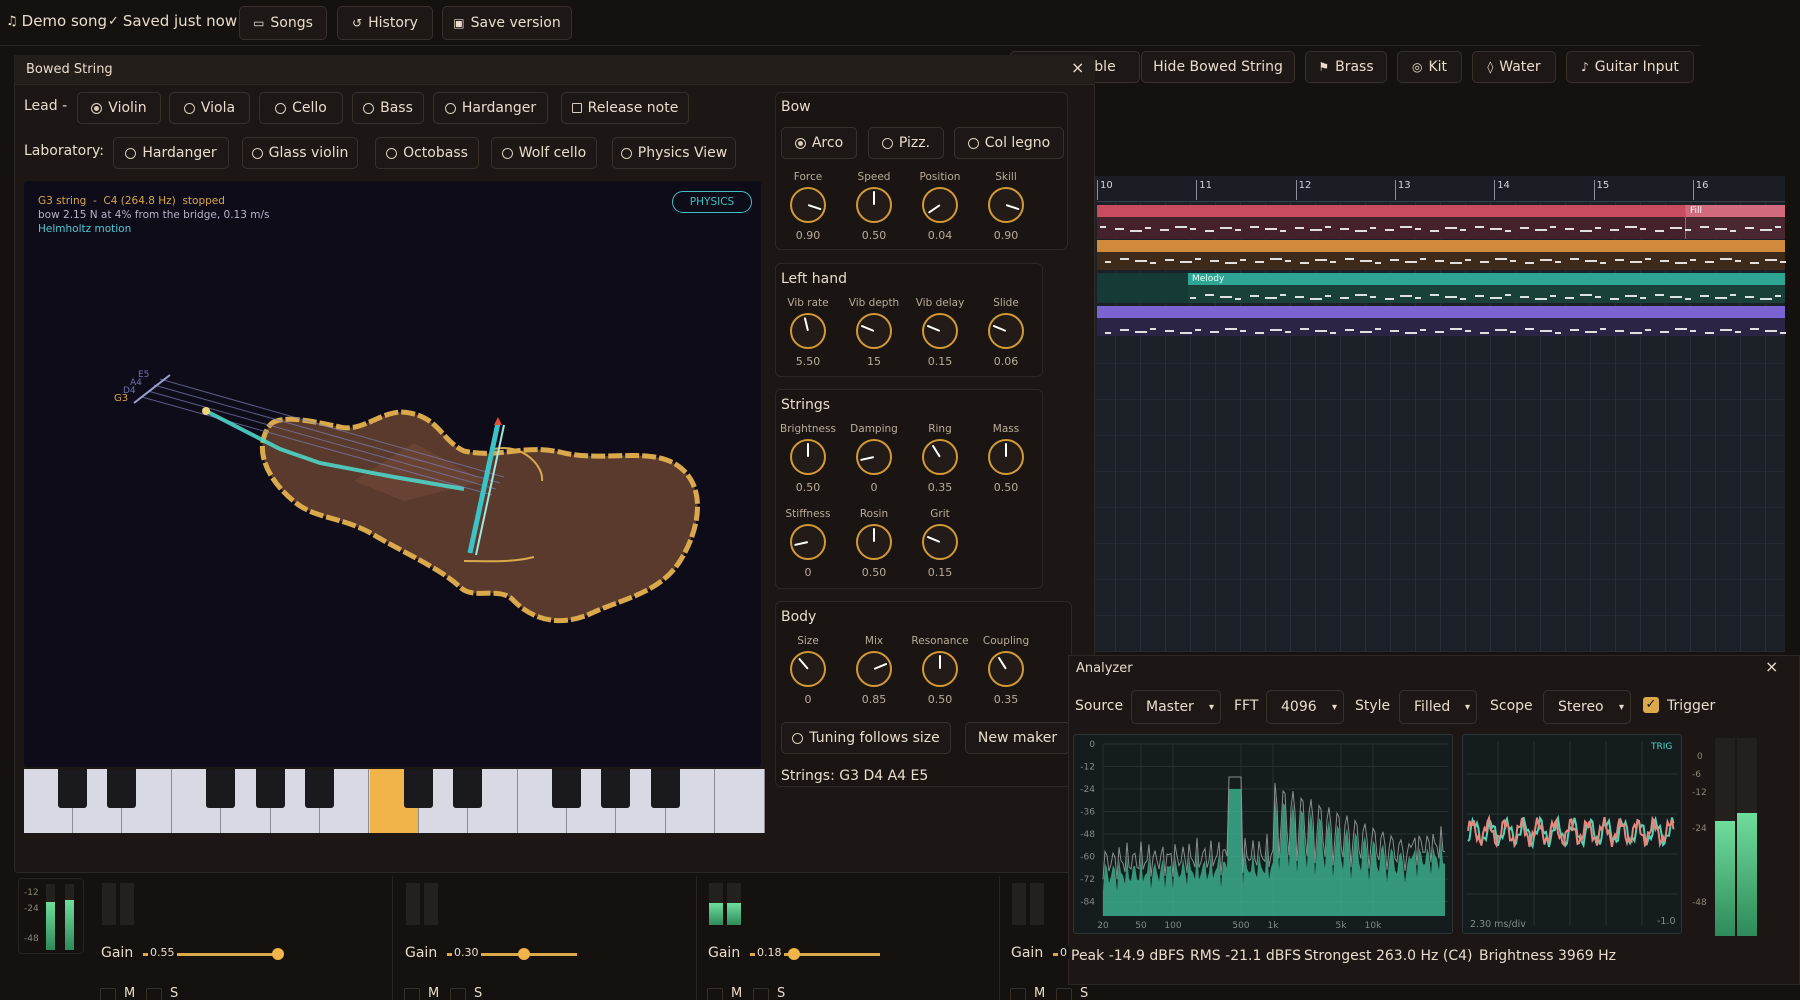 This screenshot has height=1000, width=1800. I want to click on left-hand-vib-delay-knob: Vib delay 0.15, so click(940, 332).